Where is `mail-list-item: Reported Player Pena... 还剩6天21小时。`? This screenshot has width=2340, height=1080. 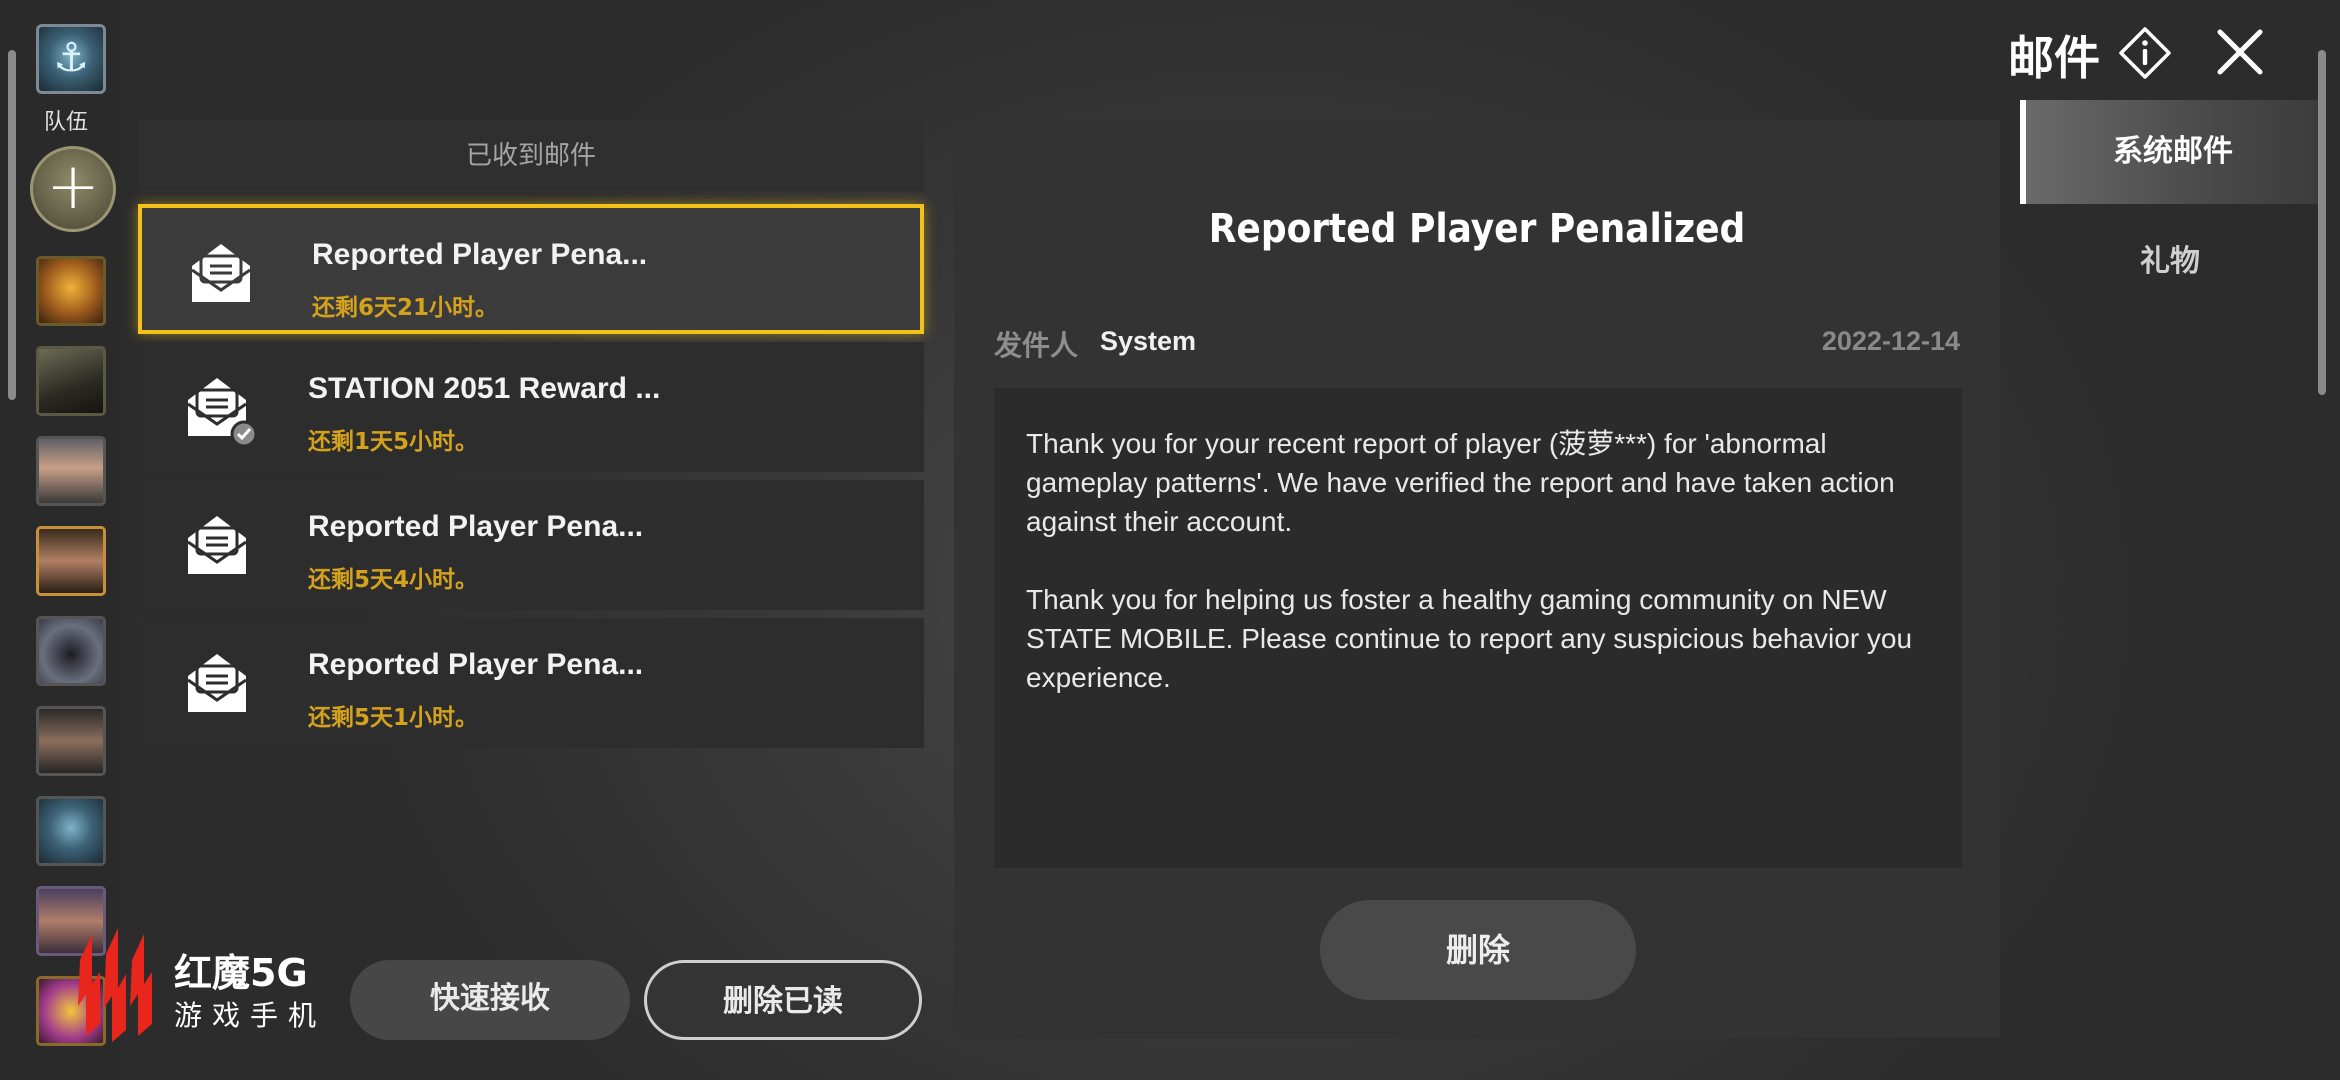 mail-list-item: Reported Player Pena... 还剩6天21小时。 is located at coordinates (531, 269).